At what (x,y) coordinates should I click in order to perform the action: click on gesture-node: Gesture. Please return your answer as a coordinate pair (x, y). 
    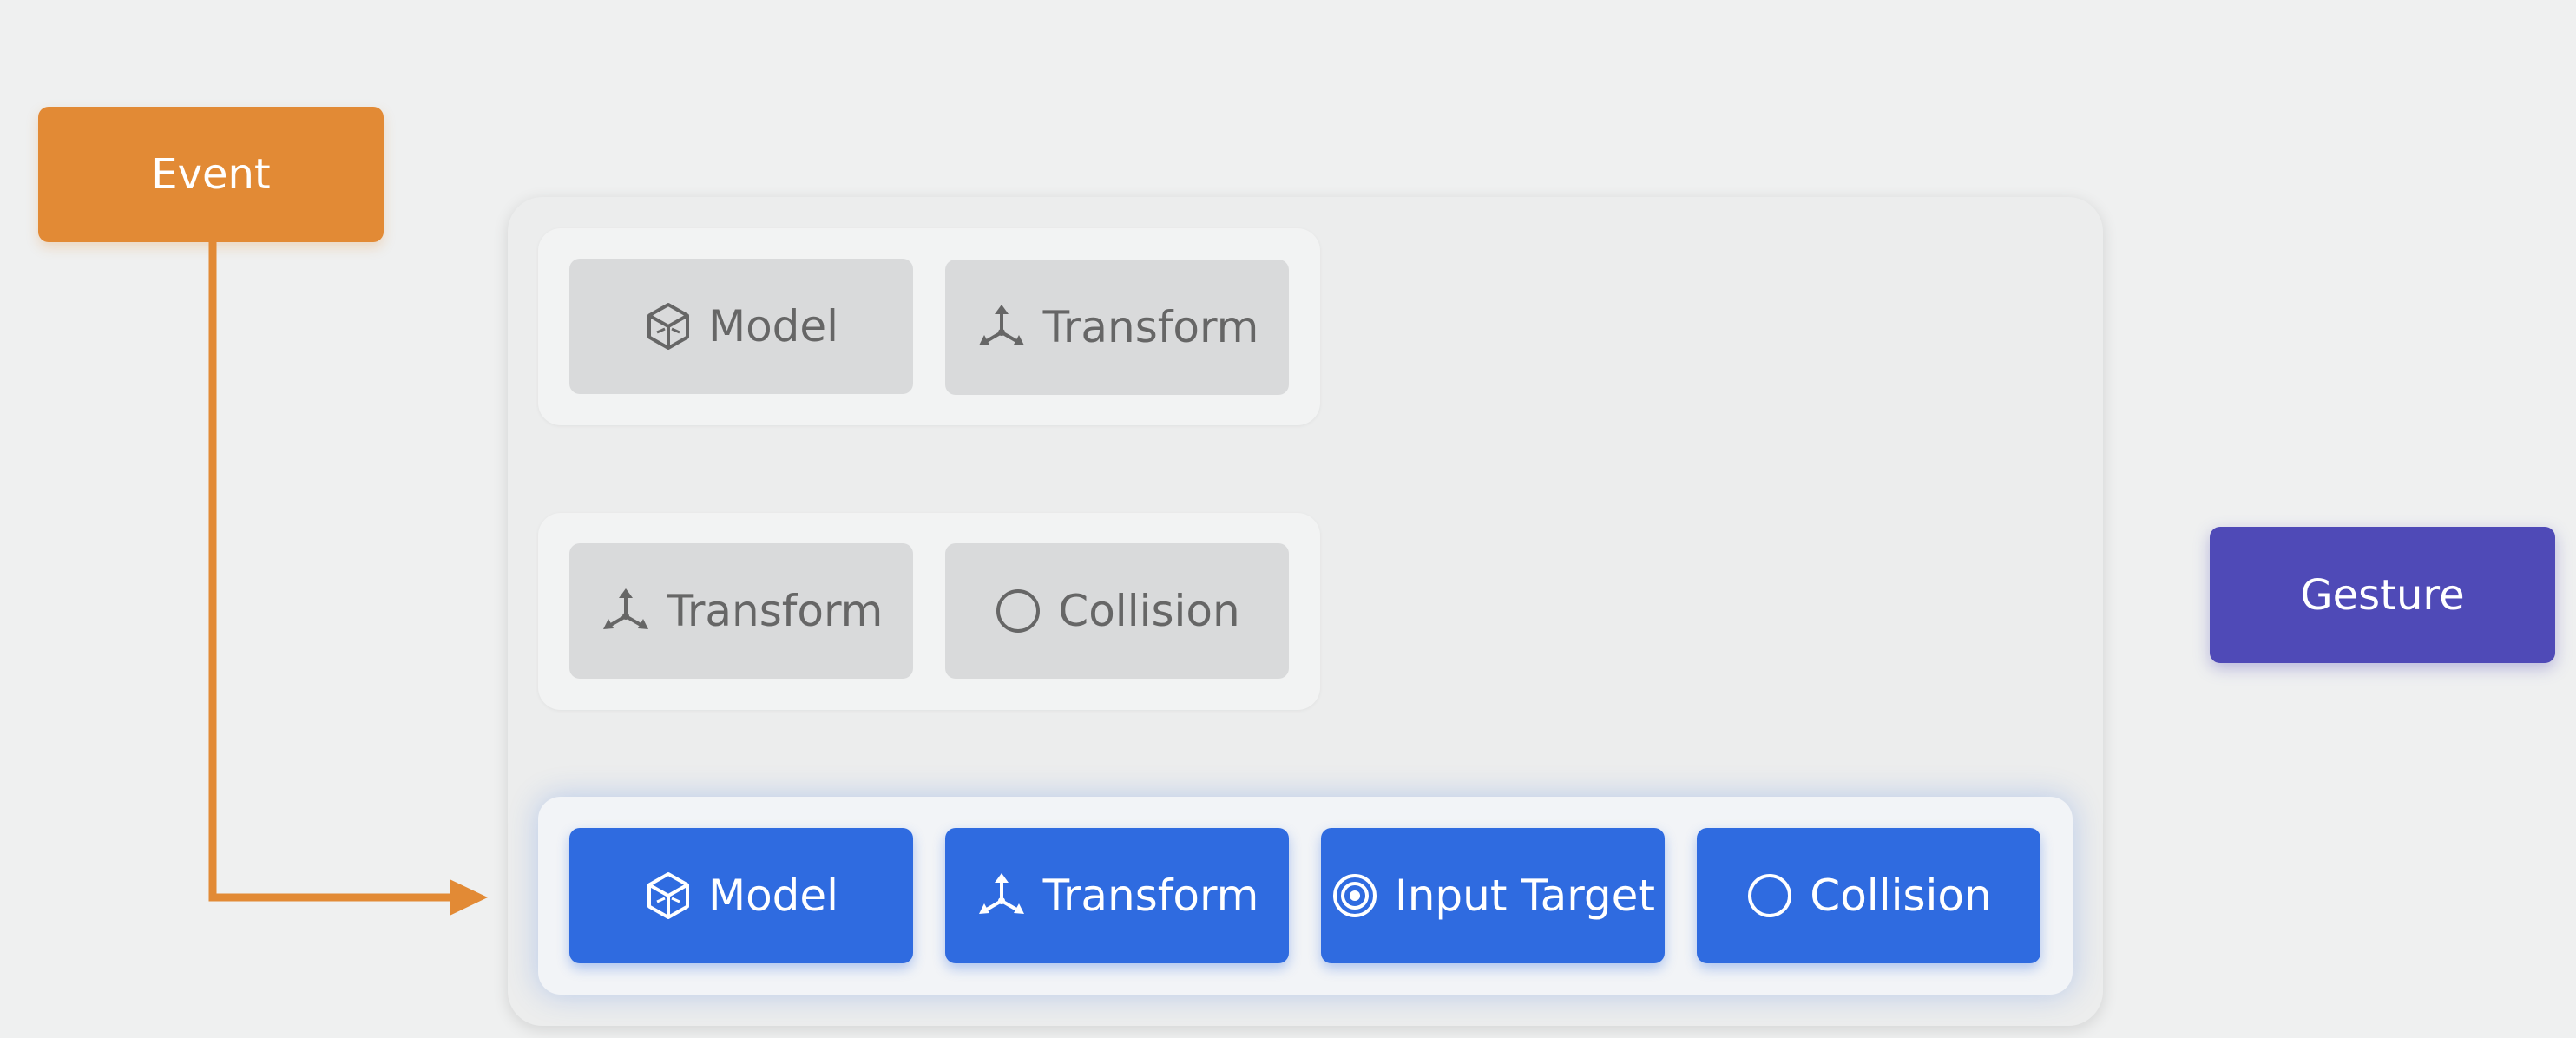
    Looking at the image, I should click on (2382, 595).